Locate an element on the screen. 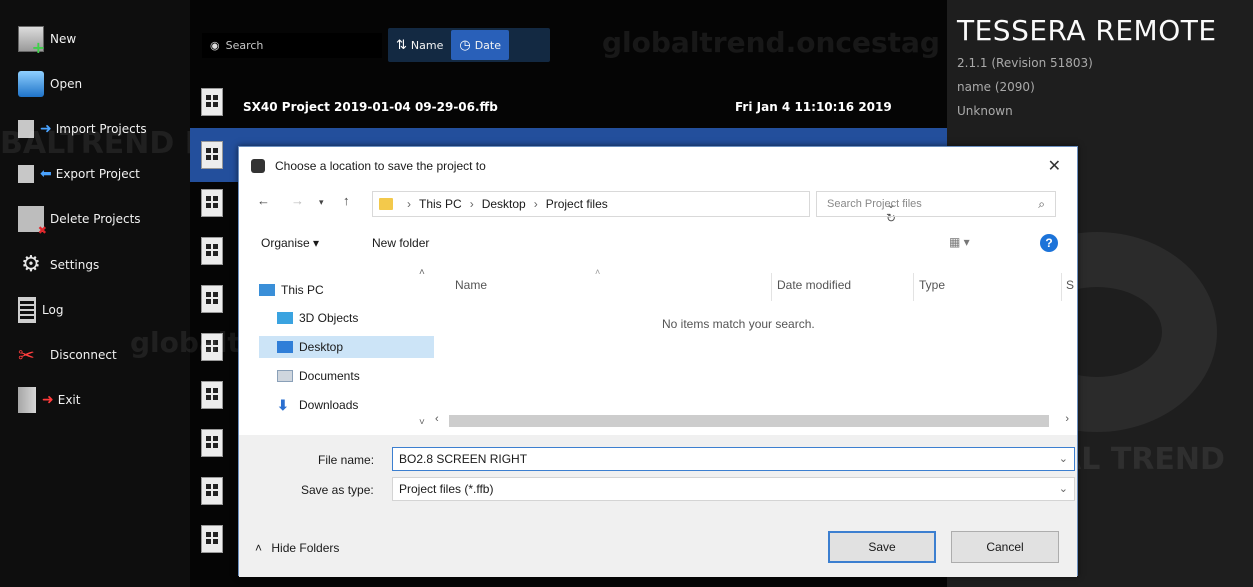  sidebar-item-export-project: ⬅ Export Project is located at coordinates (79, 174).